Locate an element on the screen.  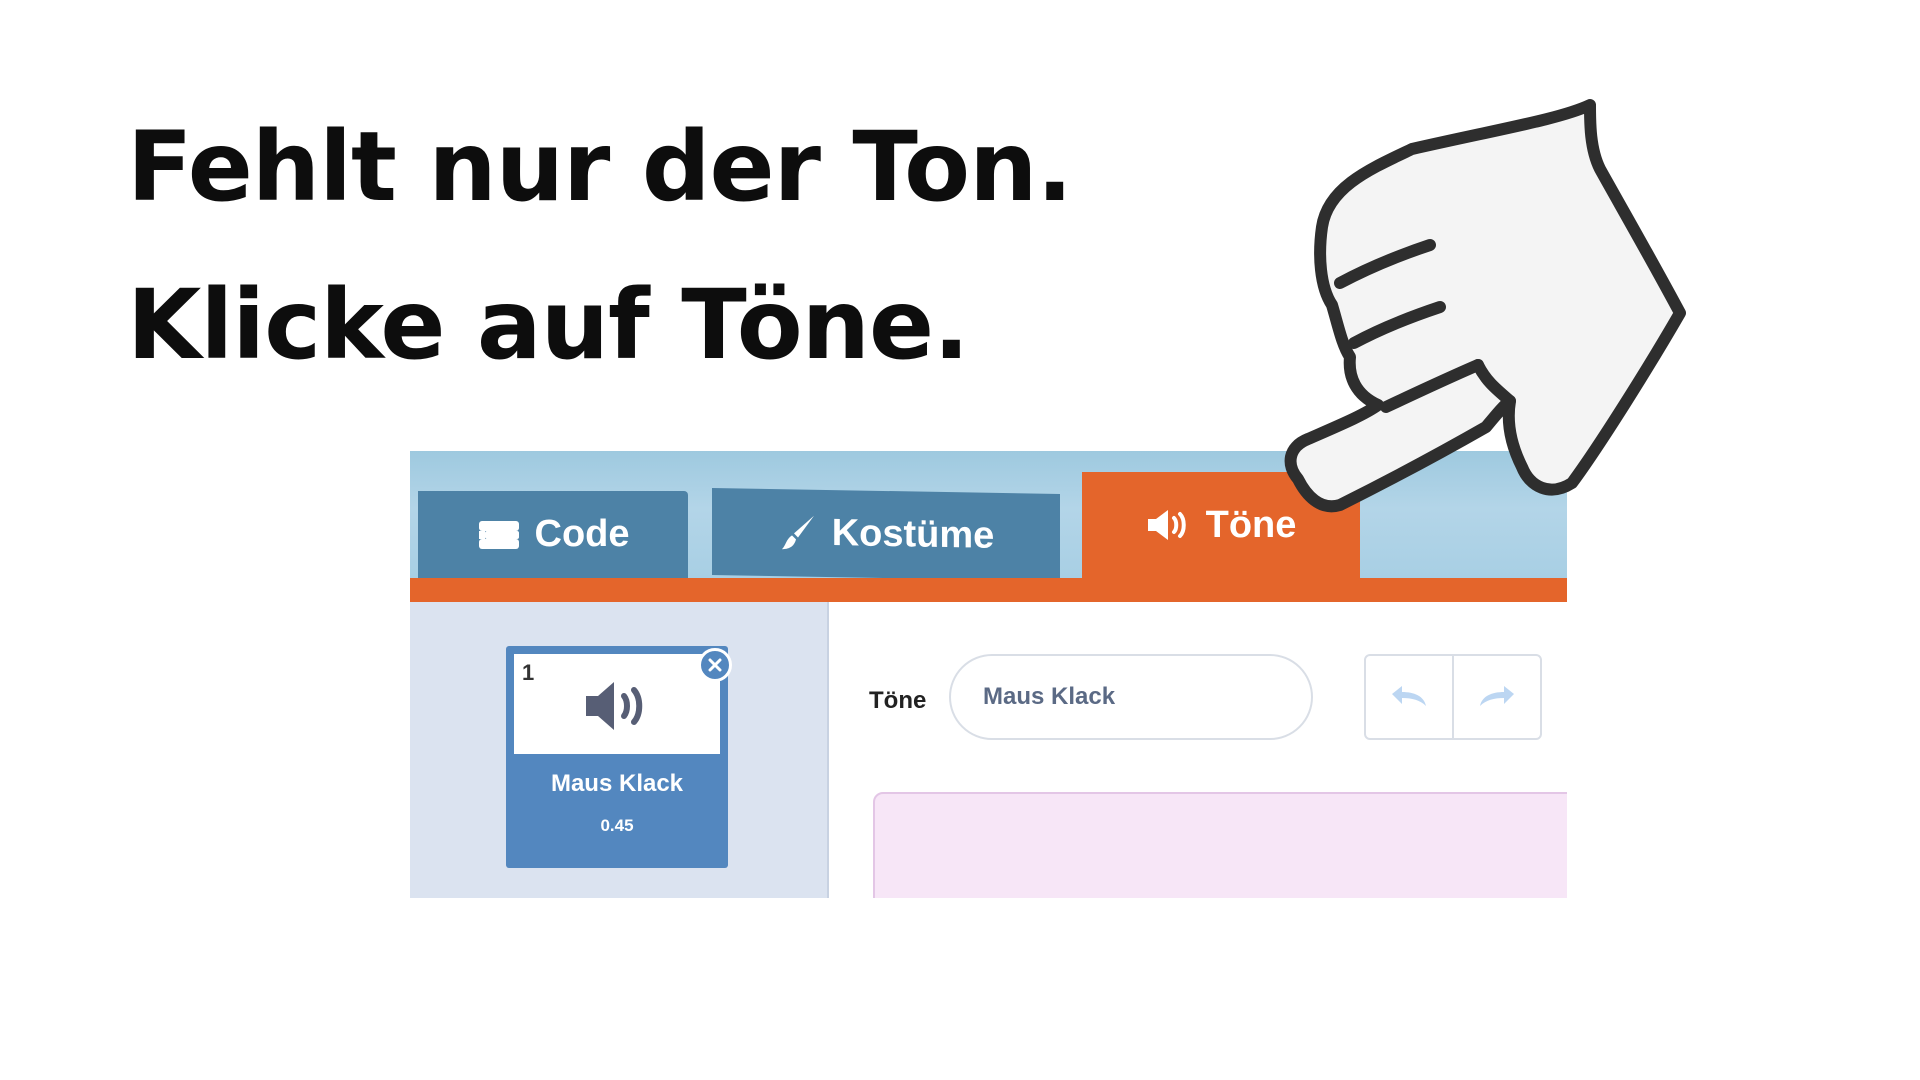
redo-button is located at coordinates (1496, 697).